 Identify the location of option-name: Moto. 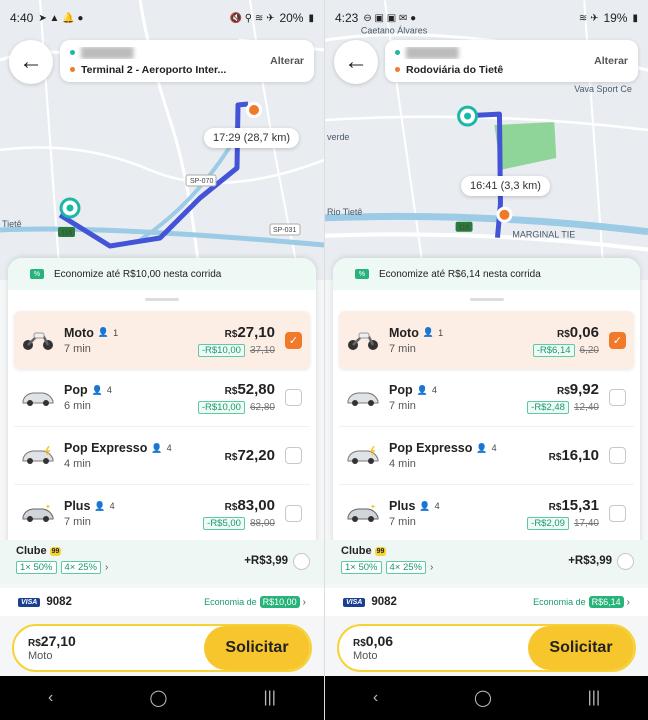
(404, 332).